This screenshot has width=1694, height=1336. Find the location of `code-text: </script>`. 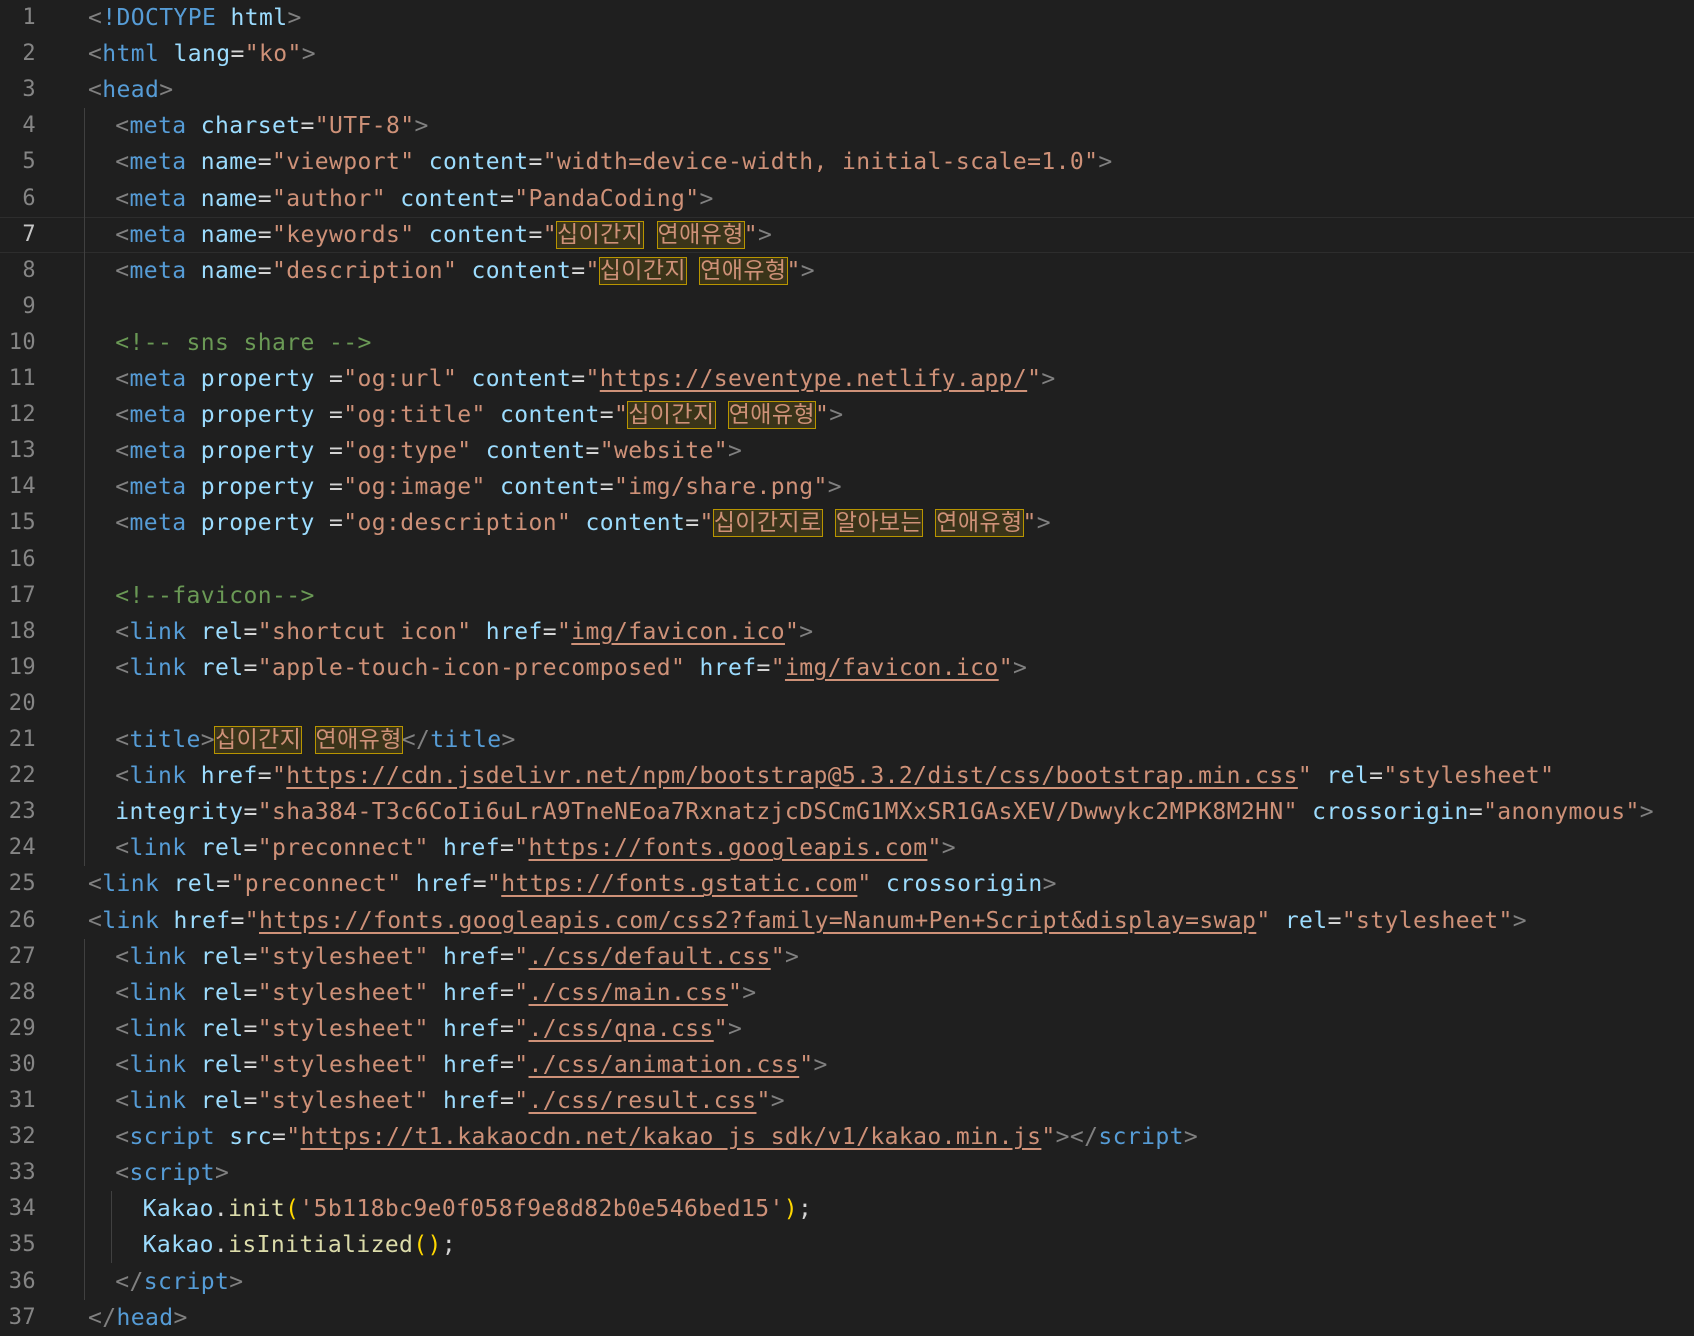

code-text: </script> is located at coordinates (179, 1282).